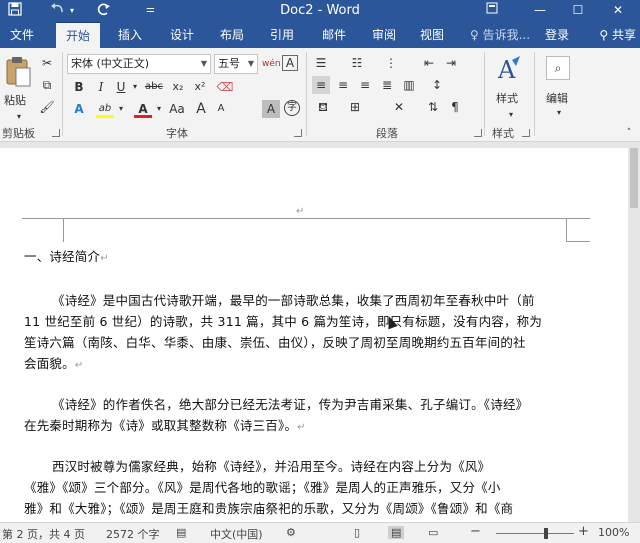  I want to click on person-icon: ⚲, so click(604, 35).